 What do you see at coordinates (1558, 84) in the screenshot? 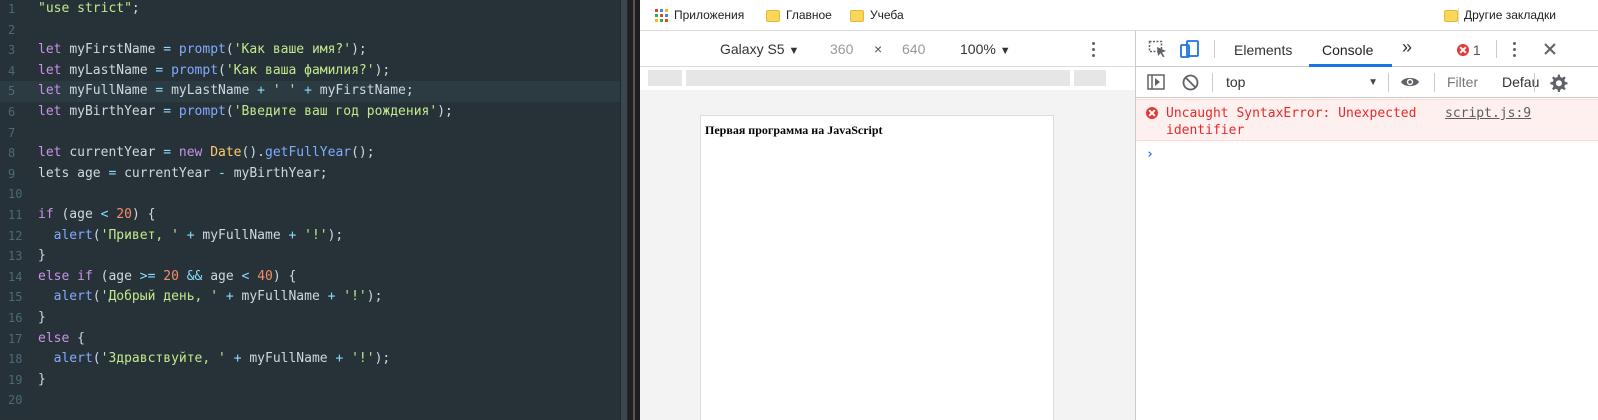
I see `settings-gear-icon` at bounding box center [1558, 84].